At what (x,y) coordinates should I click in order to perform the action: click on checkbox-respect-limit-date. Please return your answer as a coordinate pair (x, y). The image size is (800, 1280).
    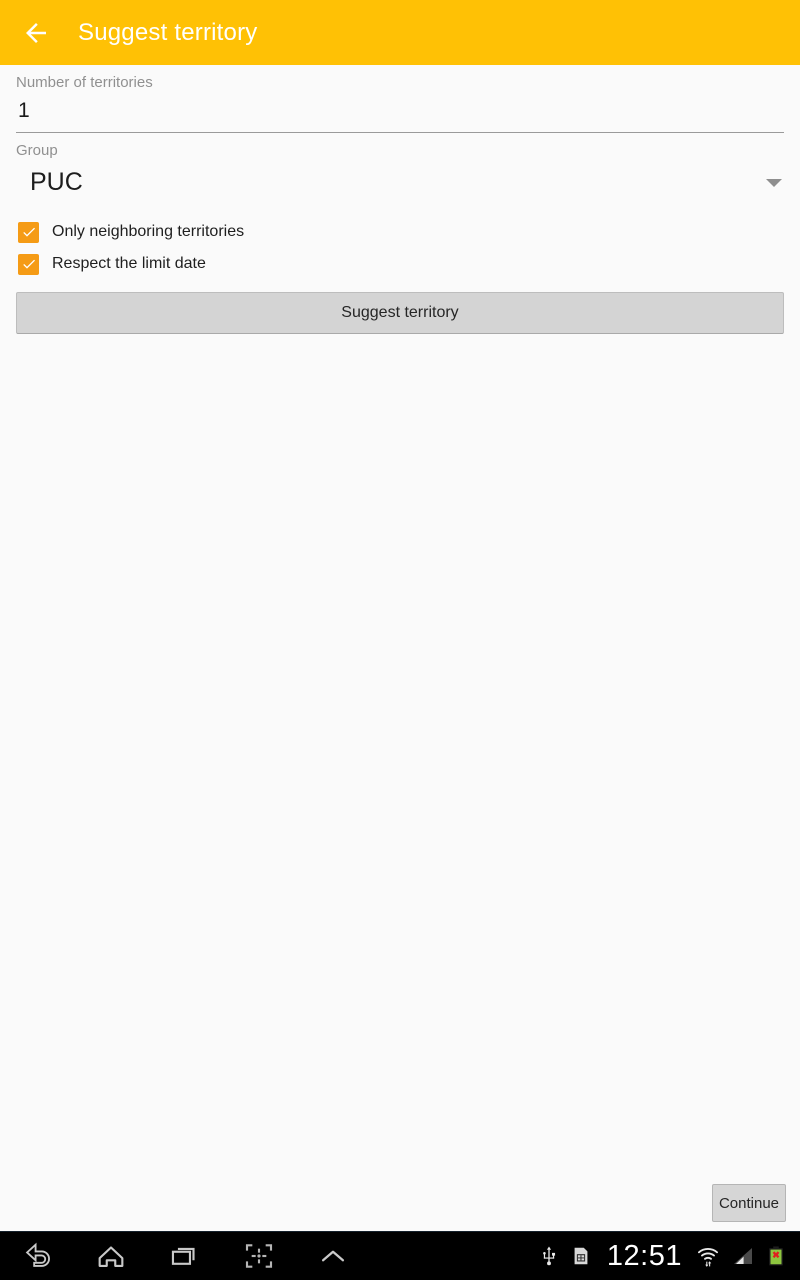
    Looking at the image, I should click on (28, 264).